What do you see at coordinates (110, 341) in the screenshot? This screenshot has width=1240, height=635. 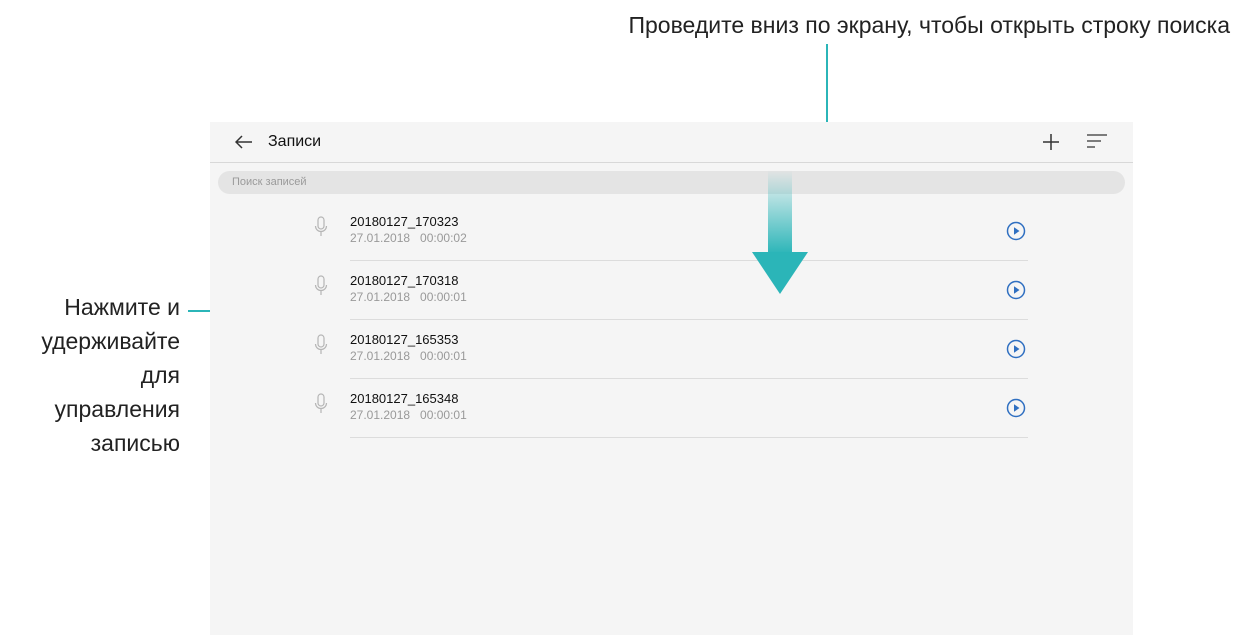 I see `callout-long-press-line-2: удерживайте` at bounding box center [110, 341].